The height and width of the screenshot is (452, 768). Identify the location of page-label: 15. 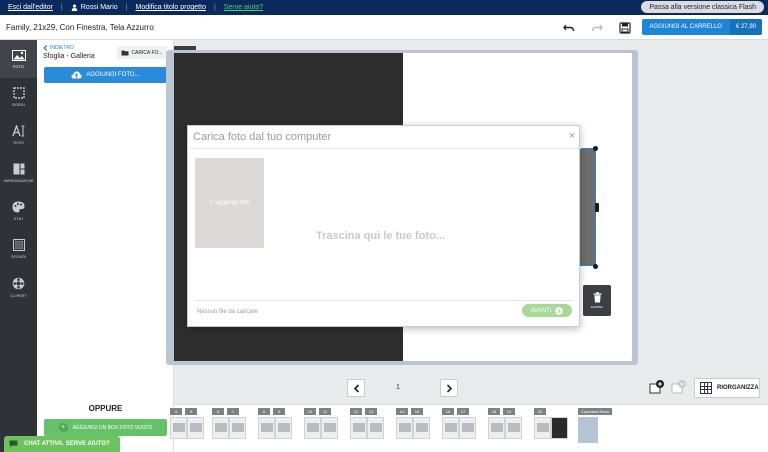
(417, 411).